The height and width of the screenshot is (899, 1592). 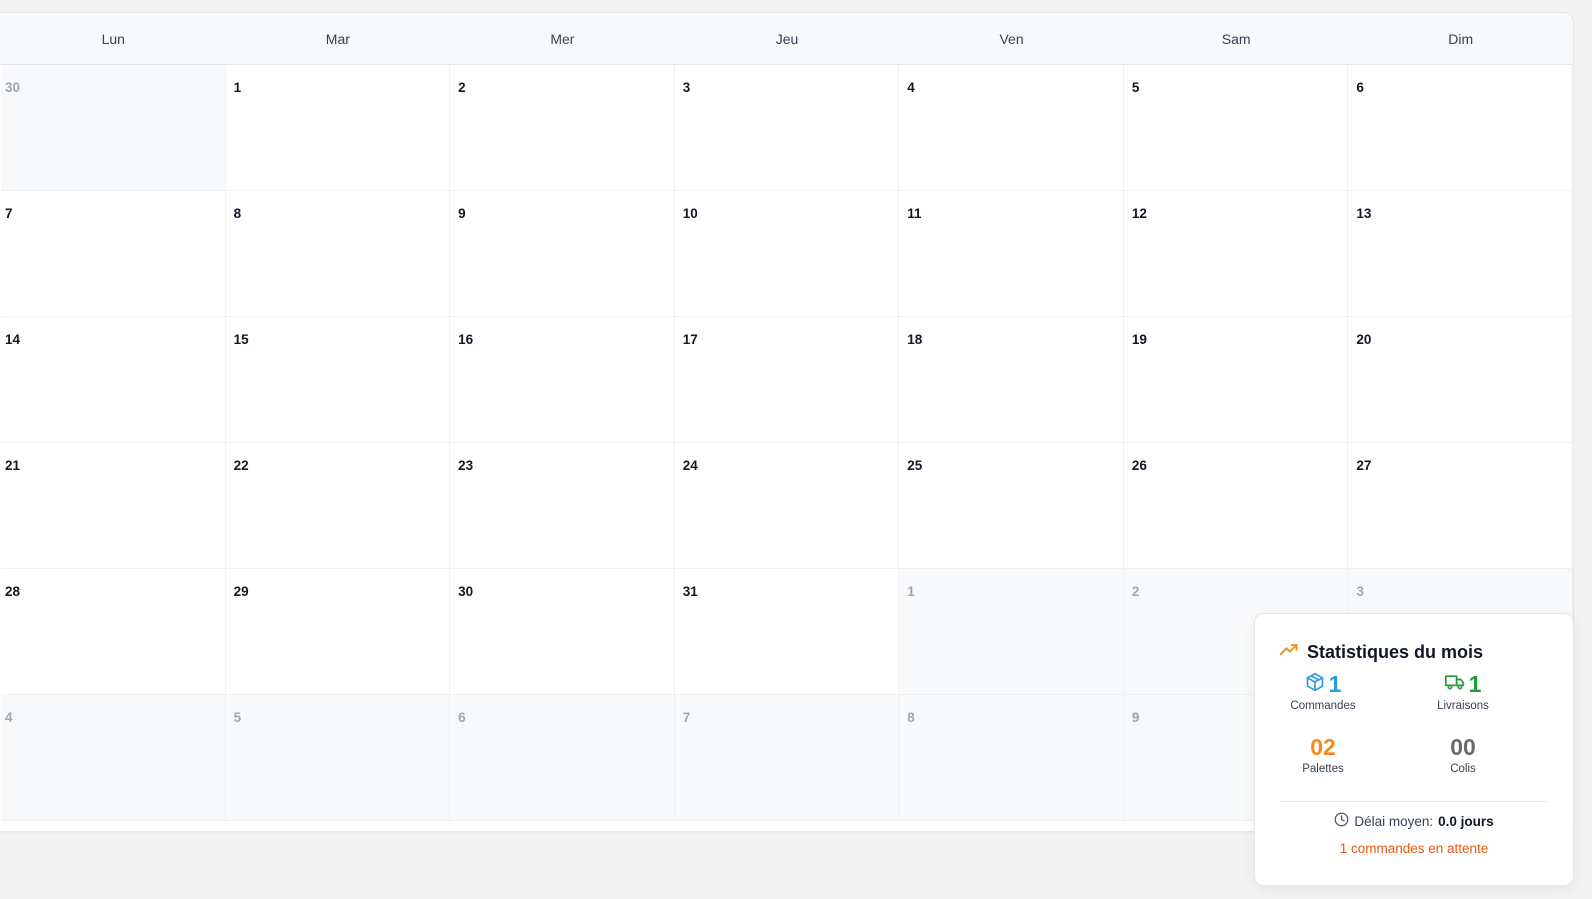 What do you see at coordinates (1236, 506) in the screenshot?
I see `calendar-day-cell: 26` at bounding box center [1236, 506].